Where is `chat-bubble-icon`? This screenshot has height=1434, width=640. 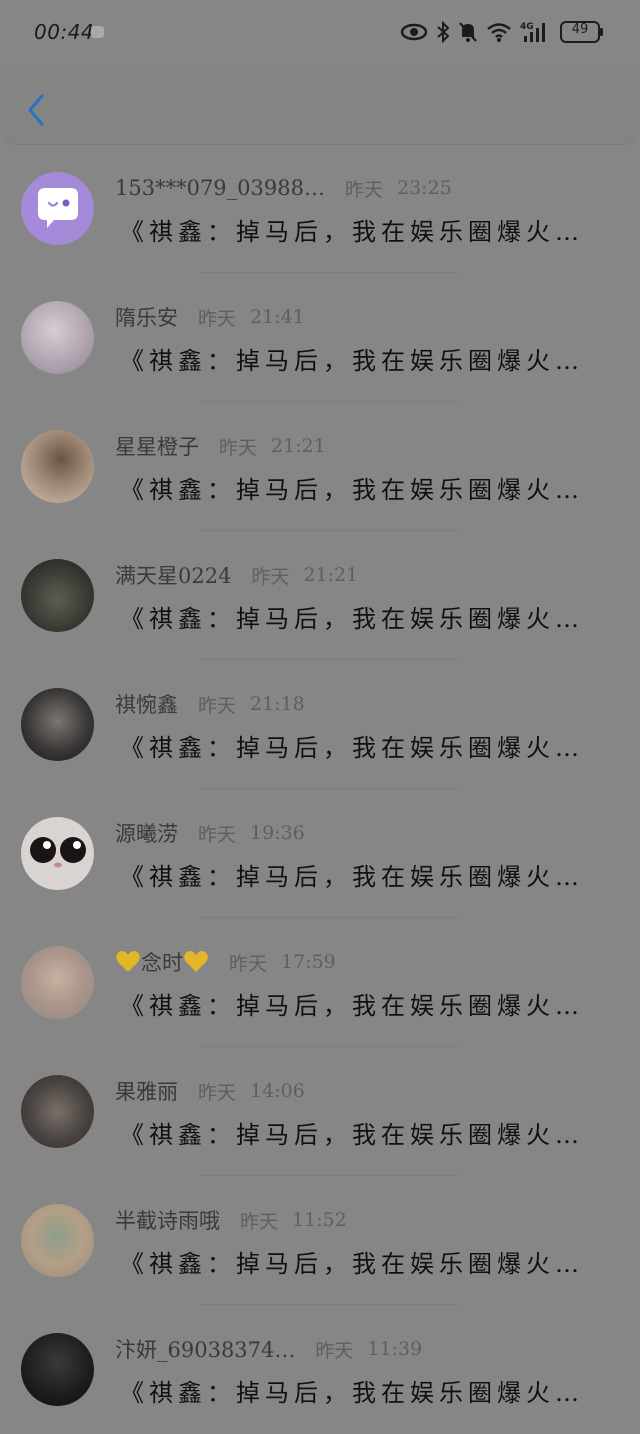
chat-bubble-icon is located at coordinates (58, 208).